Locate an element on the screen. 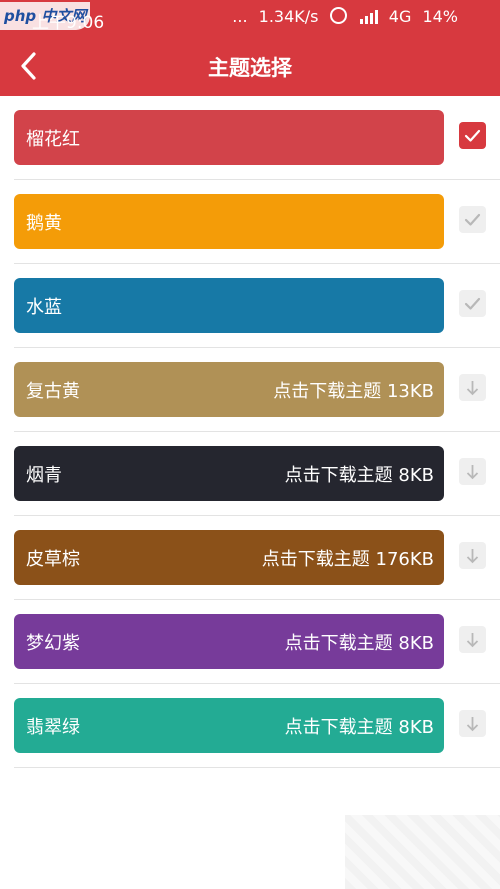  theme-name: 皮草棕 is located at coordinates (53, 559).